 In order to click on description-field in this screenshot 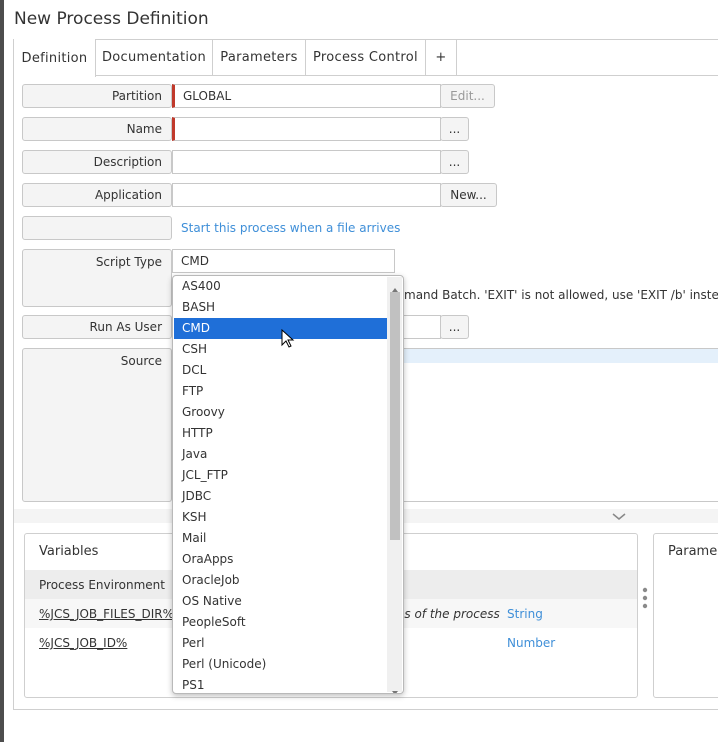, I will do `click(306, 162)`.